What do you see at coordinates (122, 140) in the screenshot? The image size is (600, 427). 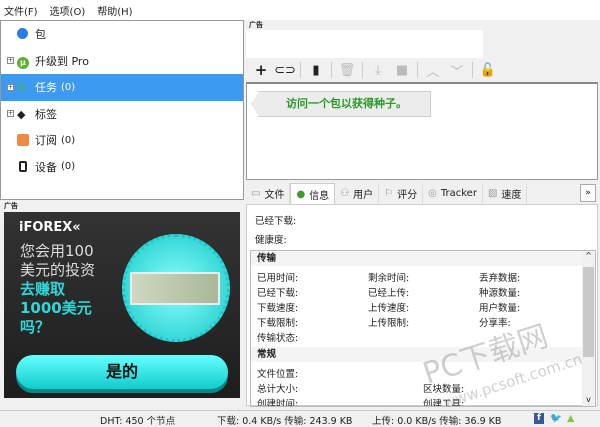 I see `sidebar-item-4: 订阅 (0)` at bounding box center [122, 140].